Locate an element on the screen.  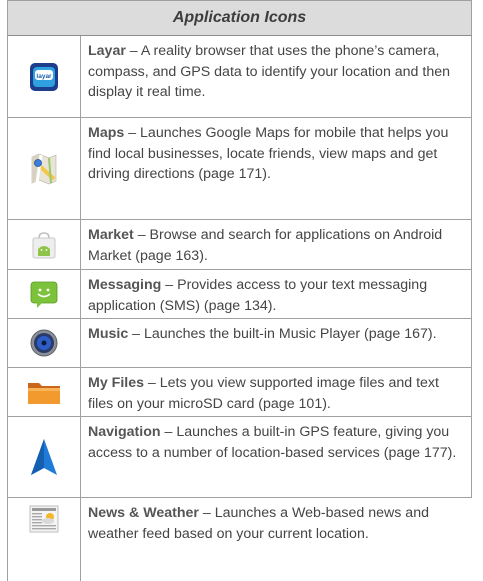
icon-cell: layar is located at coordinates (44, 76).